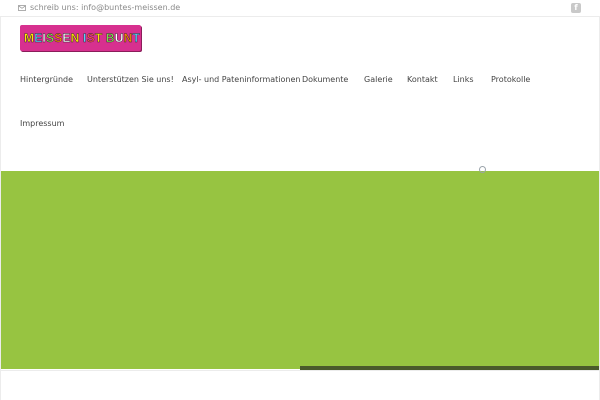 This screenshot has height=400, width=600. I want to click on nav-item-hintergruende: Hintergründe, so click(46, 79).